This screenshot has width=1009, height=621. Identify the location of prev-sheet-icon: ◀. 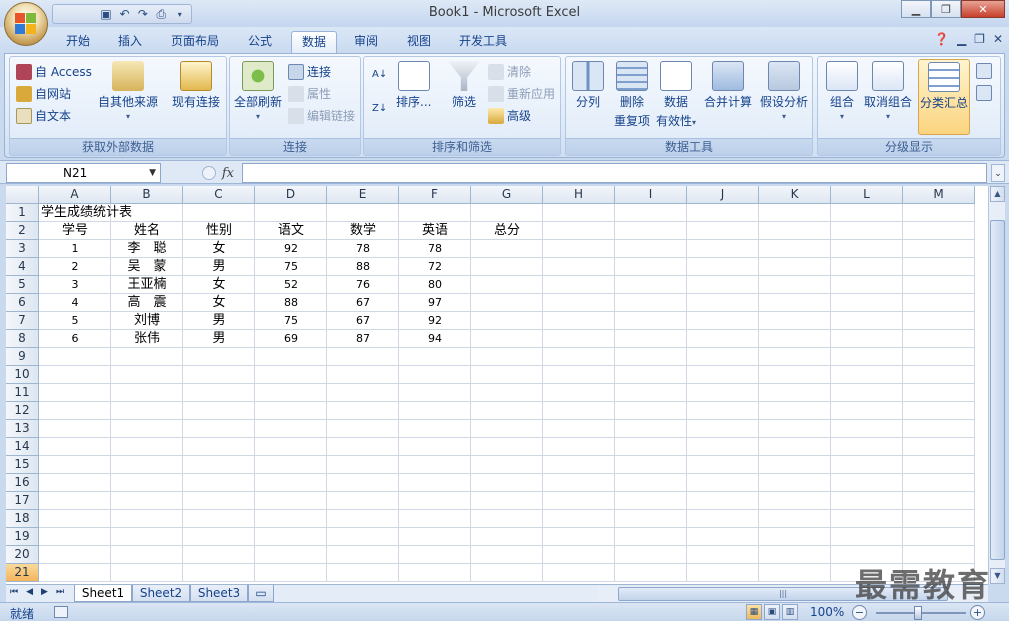
(29, 592).